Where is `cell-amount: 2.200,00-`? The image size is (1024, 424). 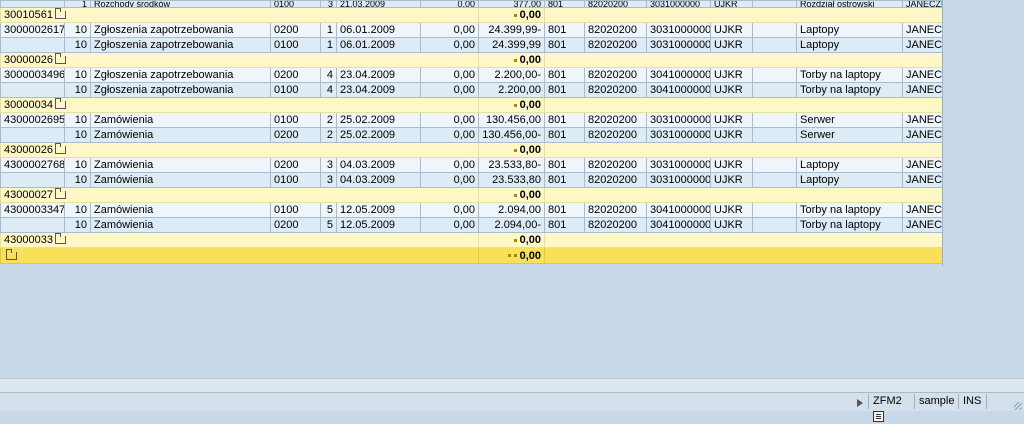
cell-amount: 2.200,00- is located at coordinates (511, 75).